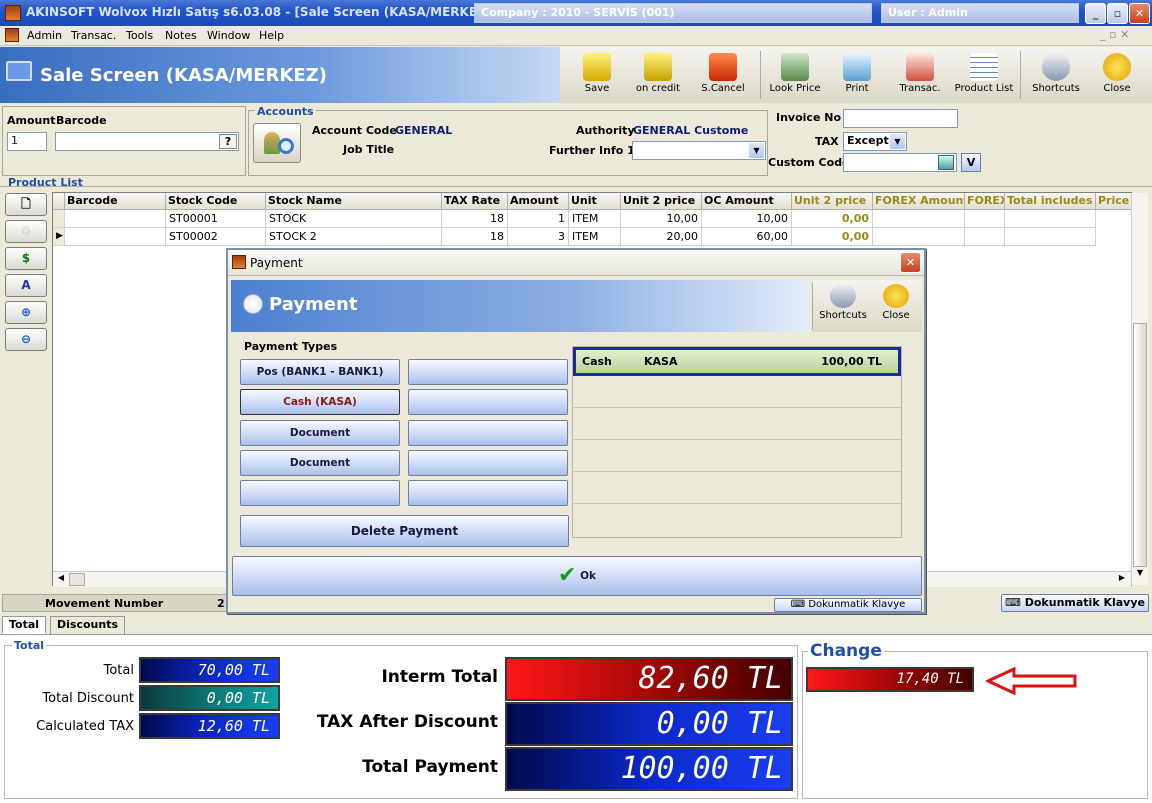 The height and width of the screenshot is (803, 1152). I want to click on on-credit-button: on credit, so click(658, 75).